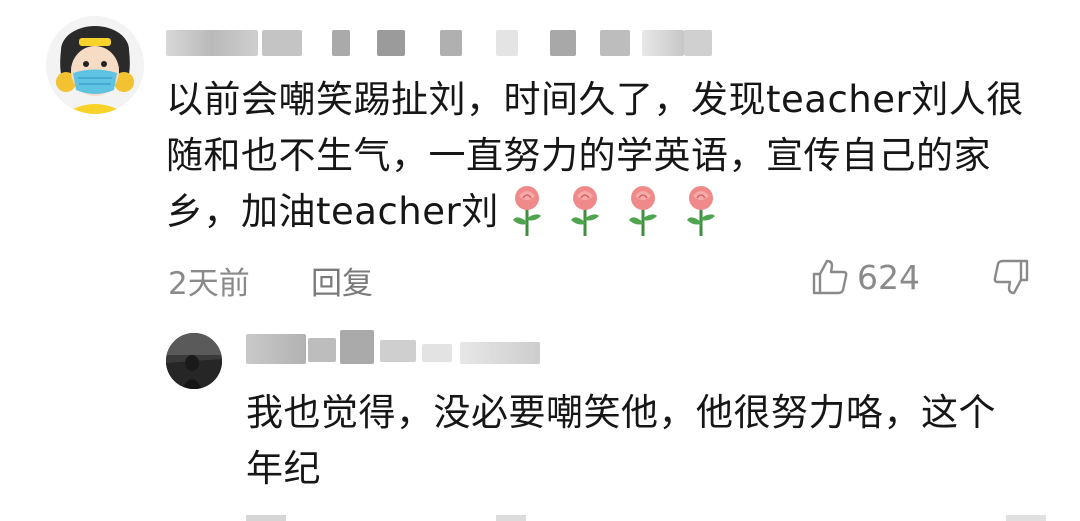  What do you see at coordinates (439, 43) in the screenshot?
I see `username-redacted` at bounding box center [439, 43].